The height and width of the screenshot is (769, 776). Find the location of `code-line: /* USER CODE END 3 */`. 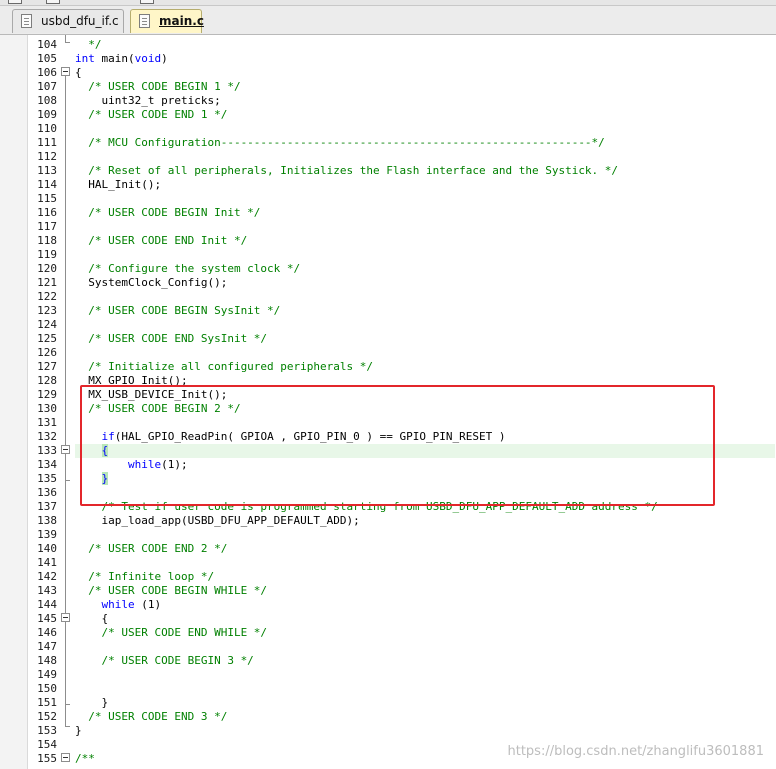

code-line: /* USER CODE END 3 */ is located at coordinates (425, 717).